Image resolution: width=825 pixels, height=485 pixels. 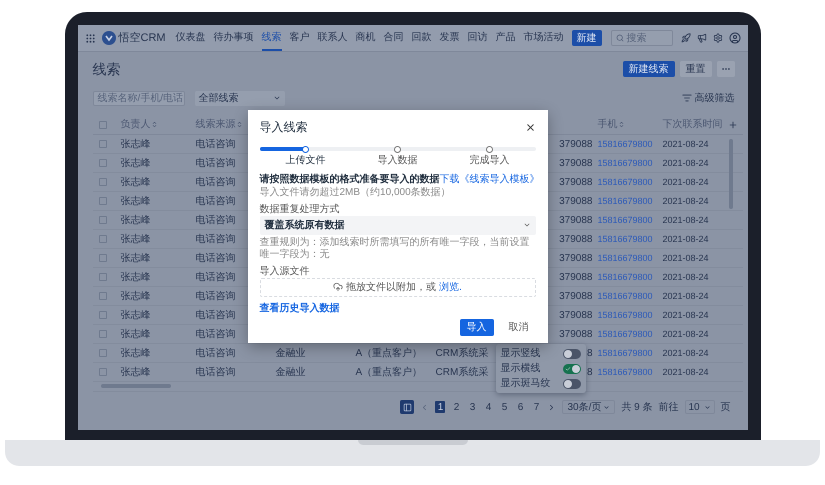 What do you see at coordinates (456, 407) in the screenshot?
I see `page-number: 2` at bounding box center [456, 407].